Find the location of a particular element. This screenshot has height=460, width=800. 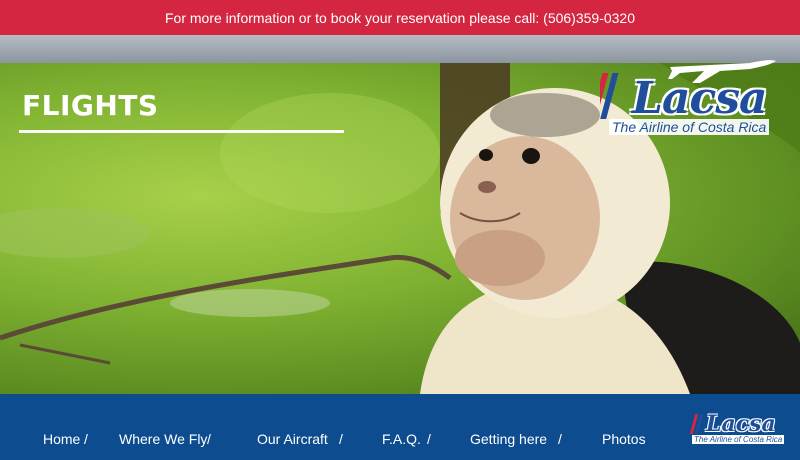

nav-faq: F.A.Q. is located at coordinates (401, 439).